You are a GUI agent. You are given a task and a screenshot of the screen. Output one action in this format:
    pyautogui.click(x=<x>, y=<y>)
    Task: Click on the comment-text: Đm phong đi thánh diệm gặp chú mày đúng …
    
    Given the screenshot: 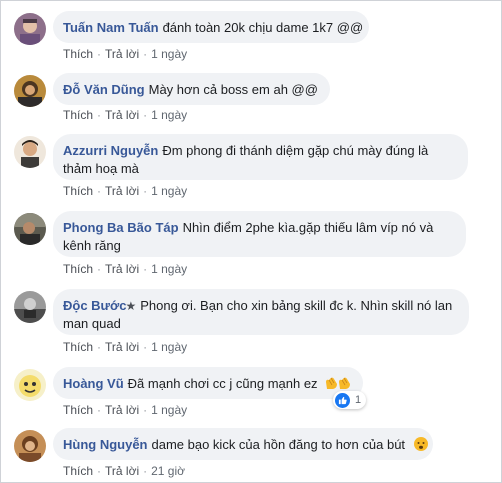 What is the action you would take?
    pyautogui.click(x=295, y=150)
    